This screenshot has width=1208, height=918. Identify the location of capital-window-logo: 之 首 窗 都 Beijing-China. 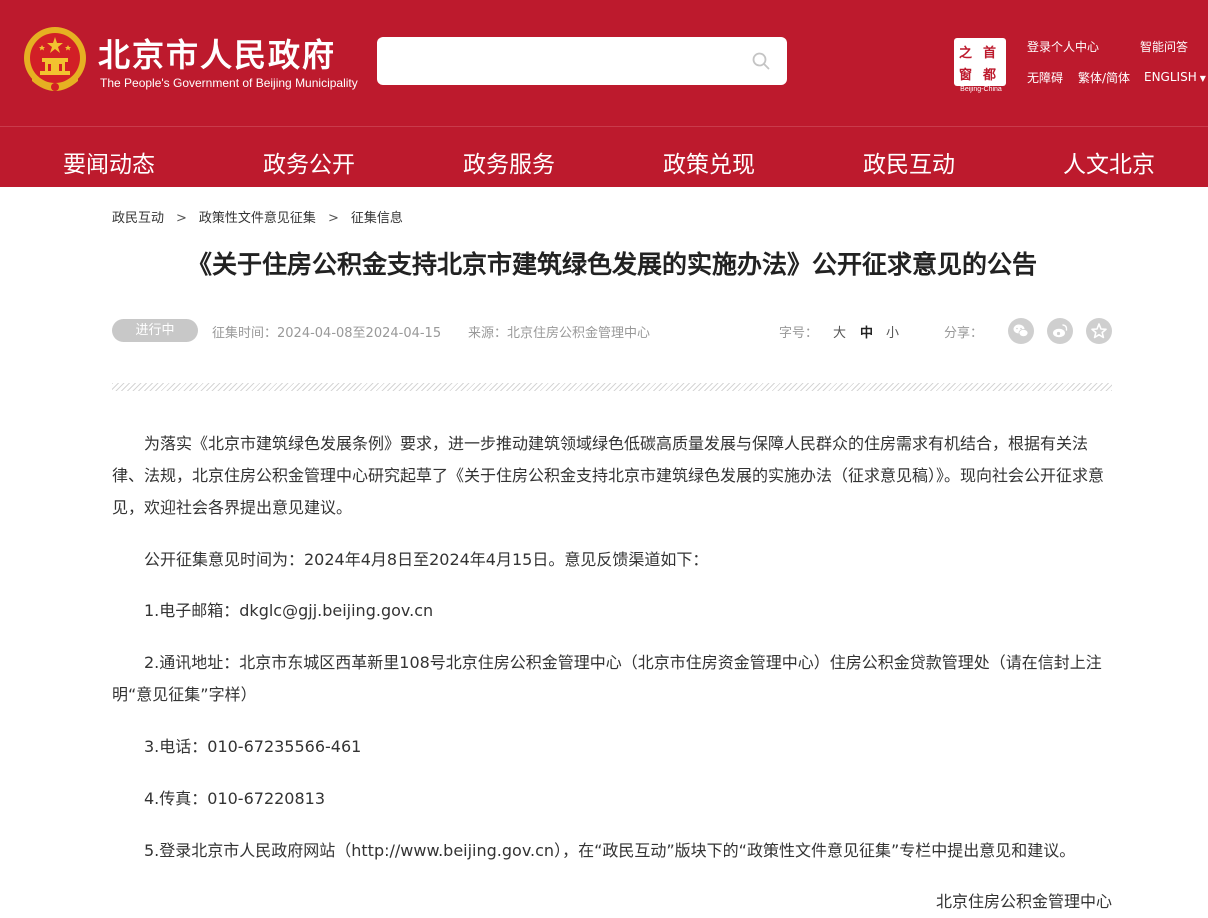
(981, 67).